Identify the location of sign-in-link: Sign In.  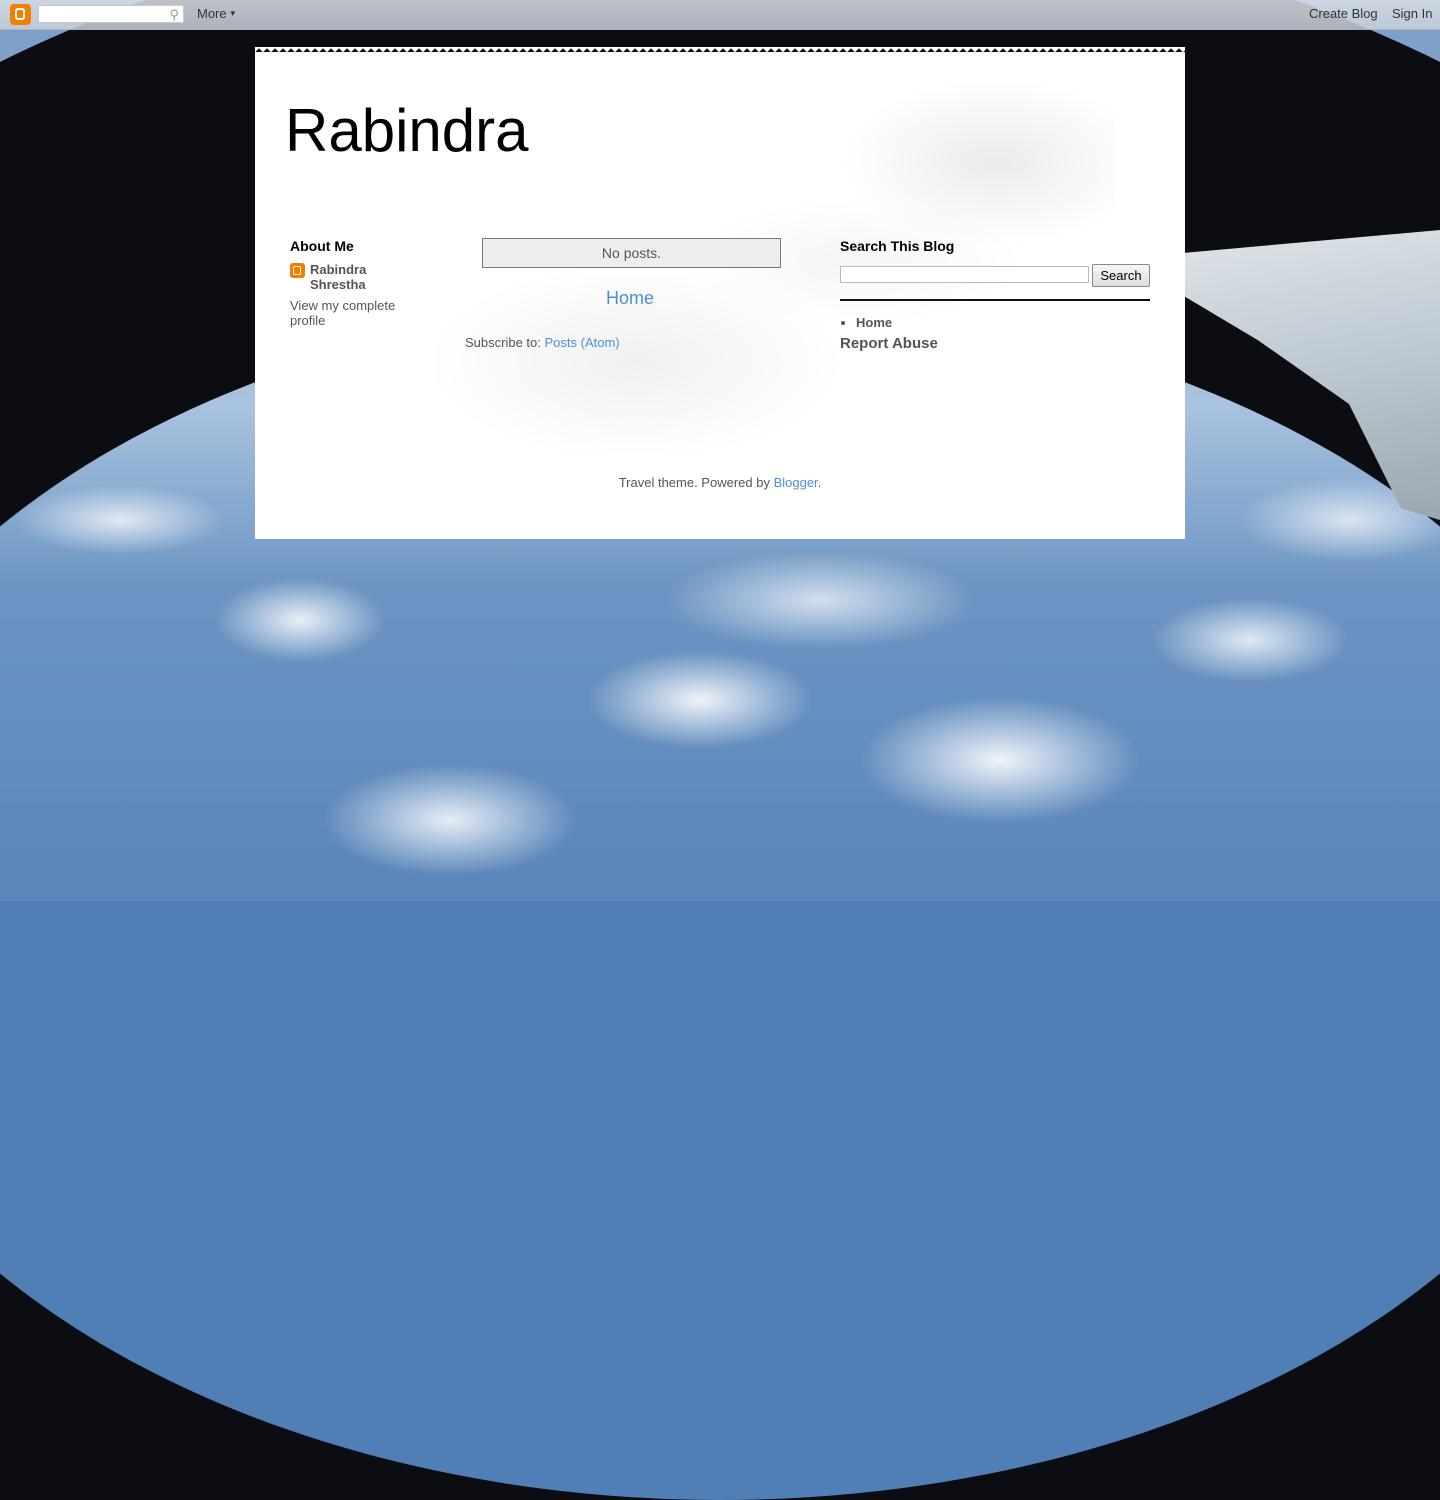
(1412, 13).